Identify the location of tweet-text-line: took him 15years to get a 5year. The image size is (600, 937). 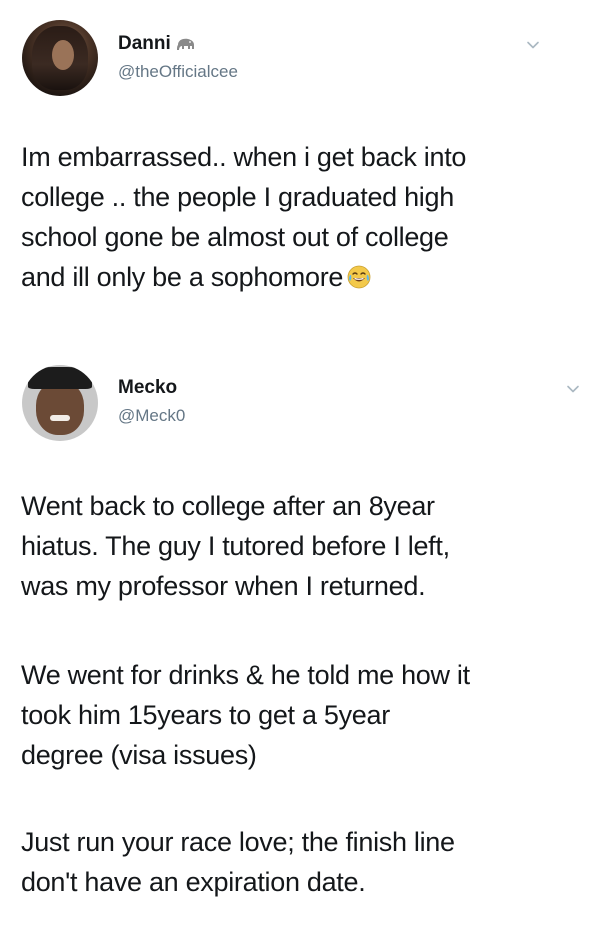
(205, 715).